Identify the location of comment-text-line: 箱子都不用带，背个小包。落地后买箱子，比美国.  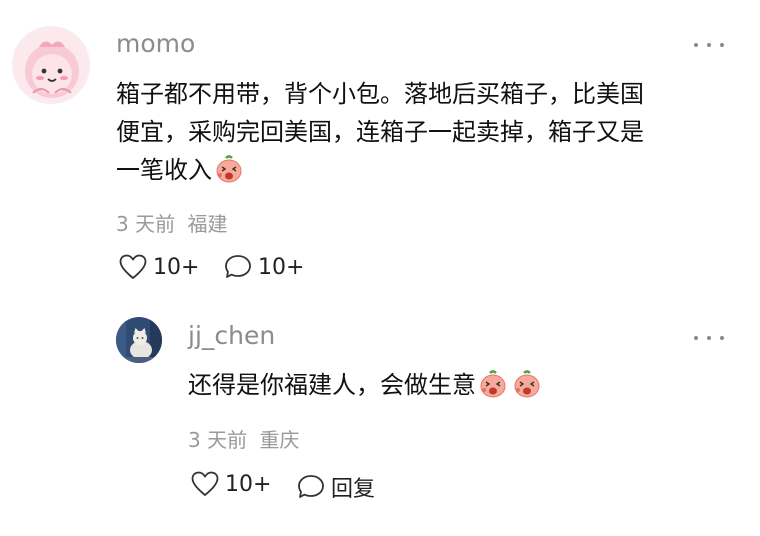
(380, 94).